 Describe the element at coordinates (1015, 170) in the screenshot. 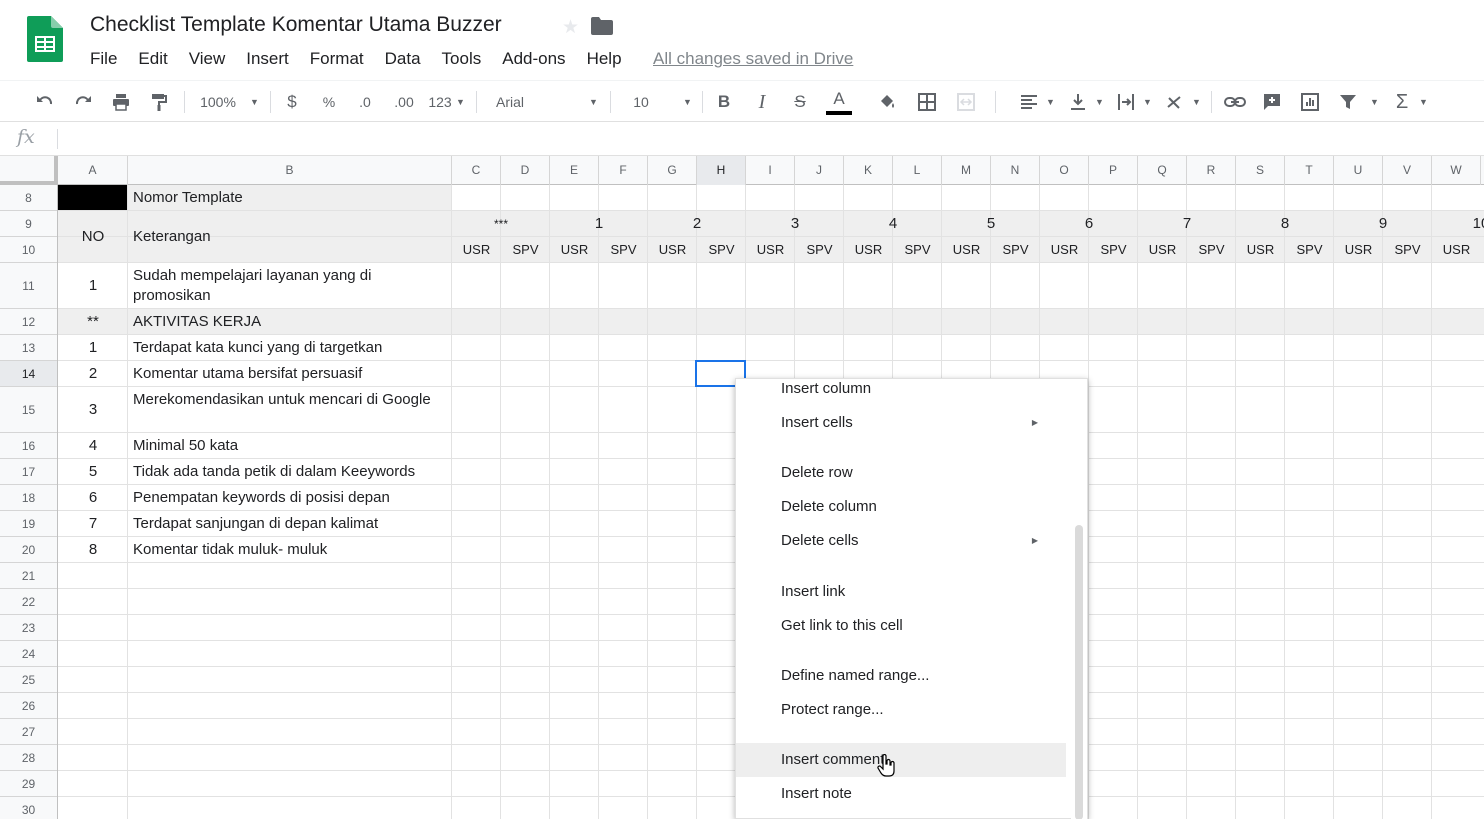

I see `column-header-n: N` at that location.